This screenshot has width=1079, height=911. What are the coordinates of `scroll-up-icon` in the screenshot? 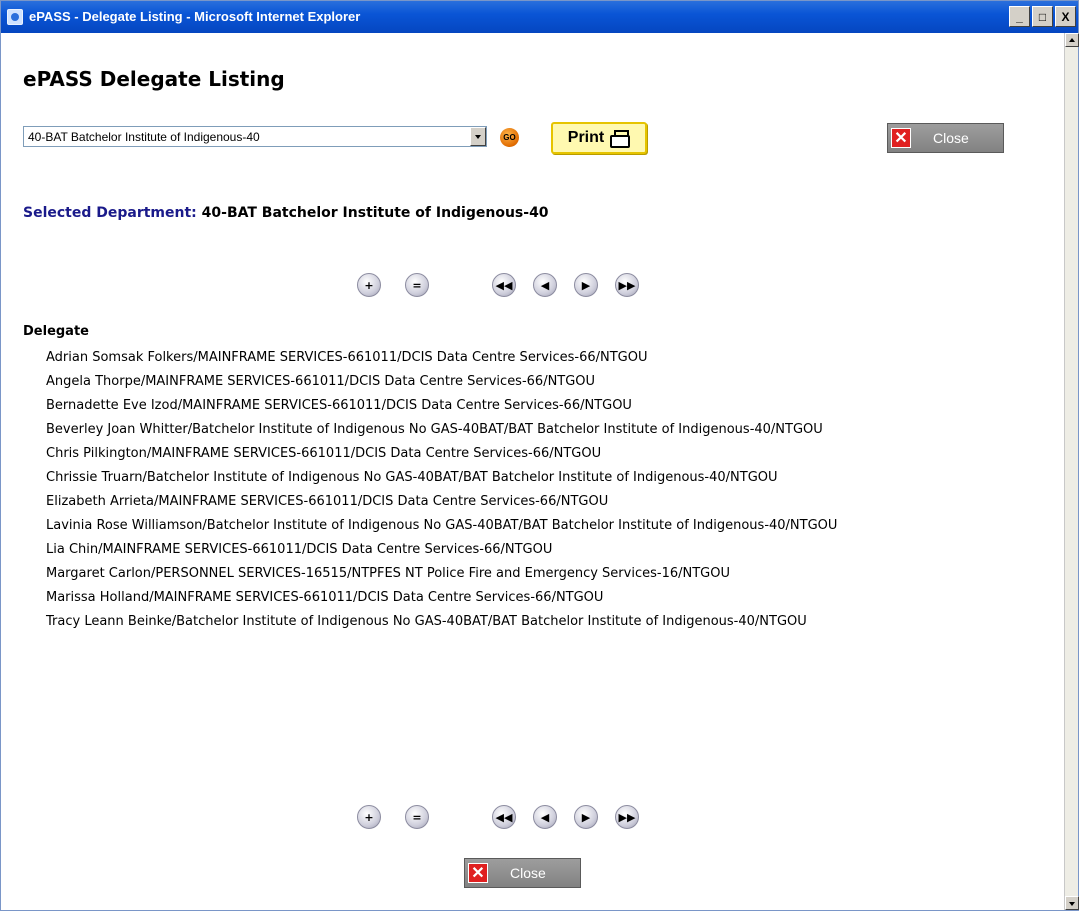 It's located at (1072, 40).